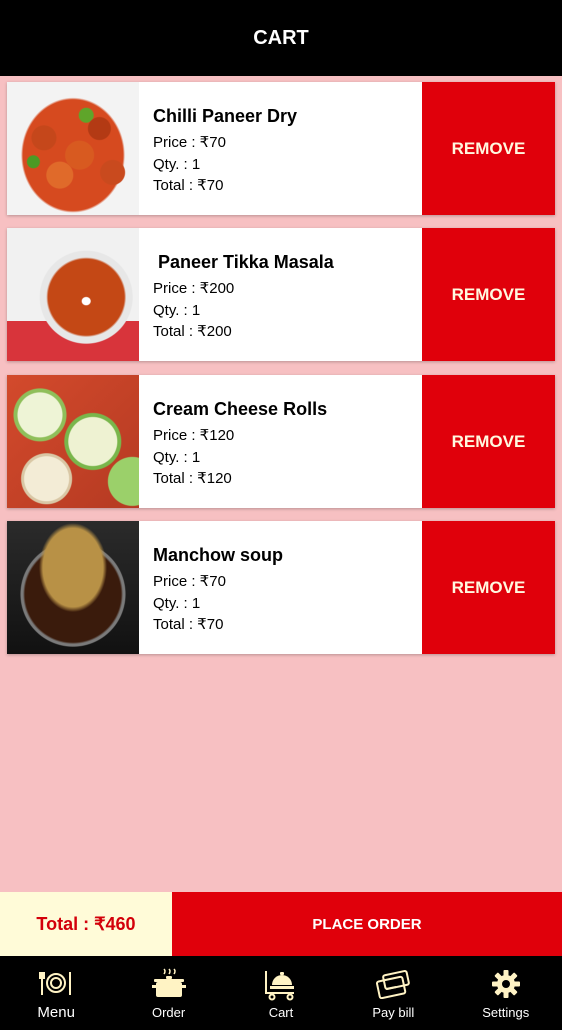 The height and width of the screenshot is (1030, 562). I want to click on item-total: Total : ₹120, so click(192, 478).